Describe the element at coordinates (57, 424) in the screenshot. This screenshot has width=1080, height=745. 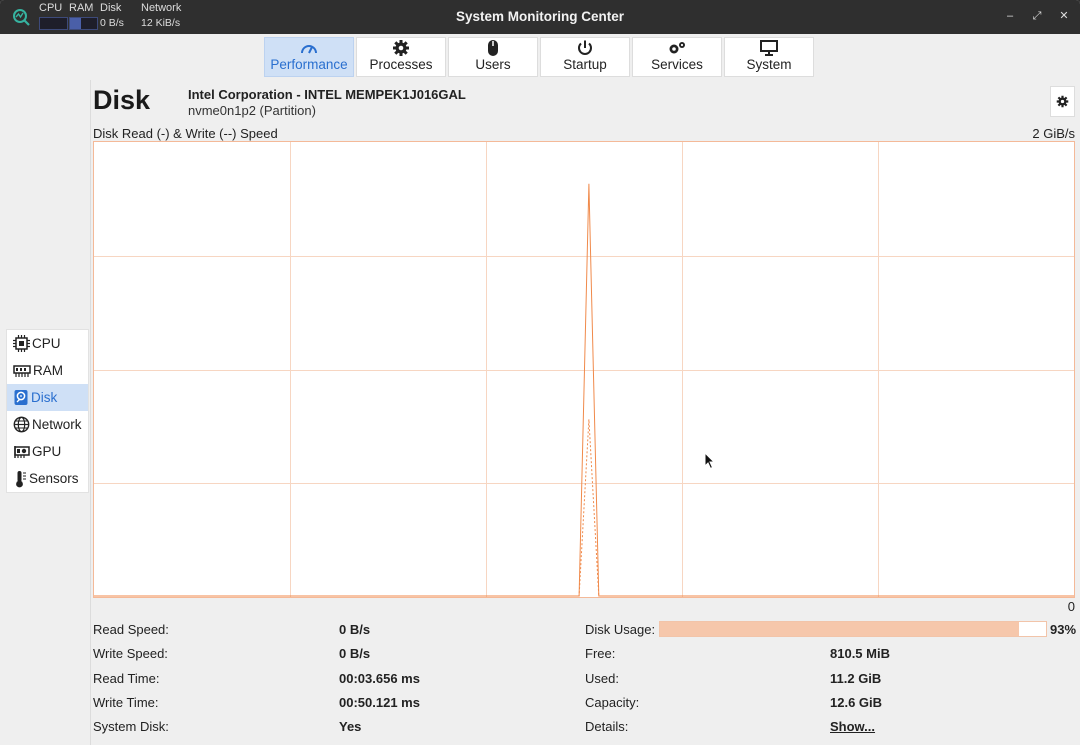
I see `sidebar-item-network-label: Network` at that location.